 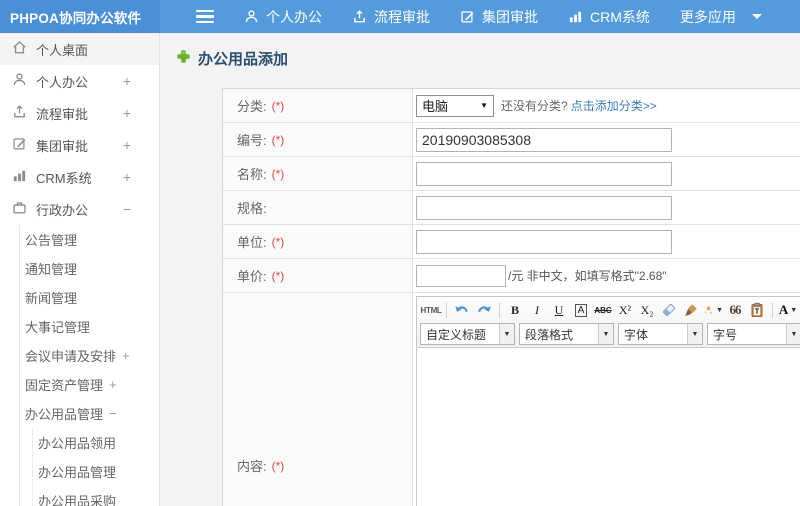 I want to click on sidebar-item-label: 大事记管理, so click(x=58, y=327).